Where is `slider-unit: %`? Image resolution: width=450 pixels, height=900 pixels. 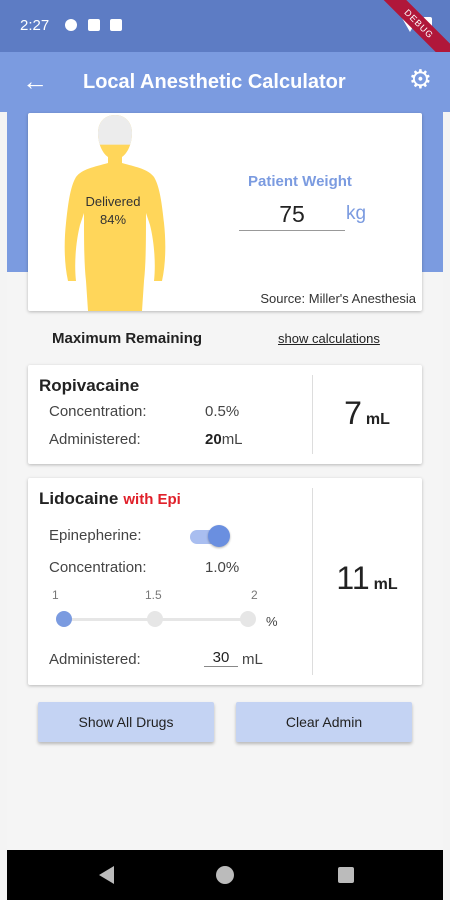 slider-unit: % is located at coordinates (272, 621).